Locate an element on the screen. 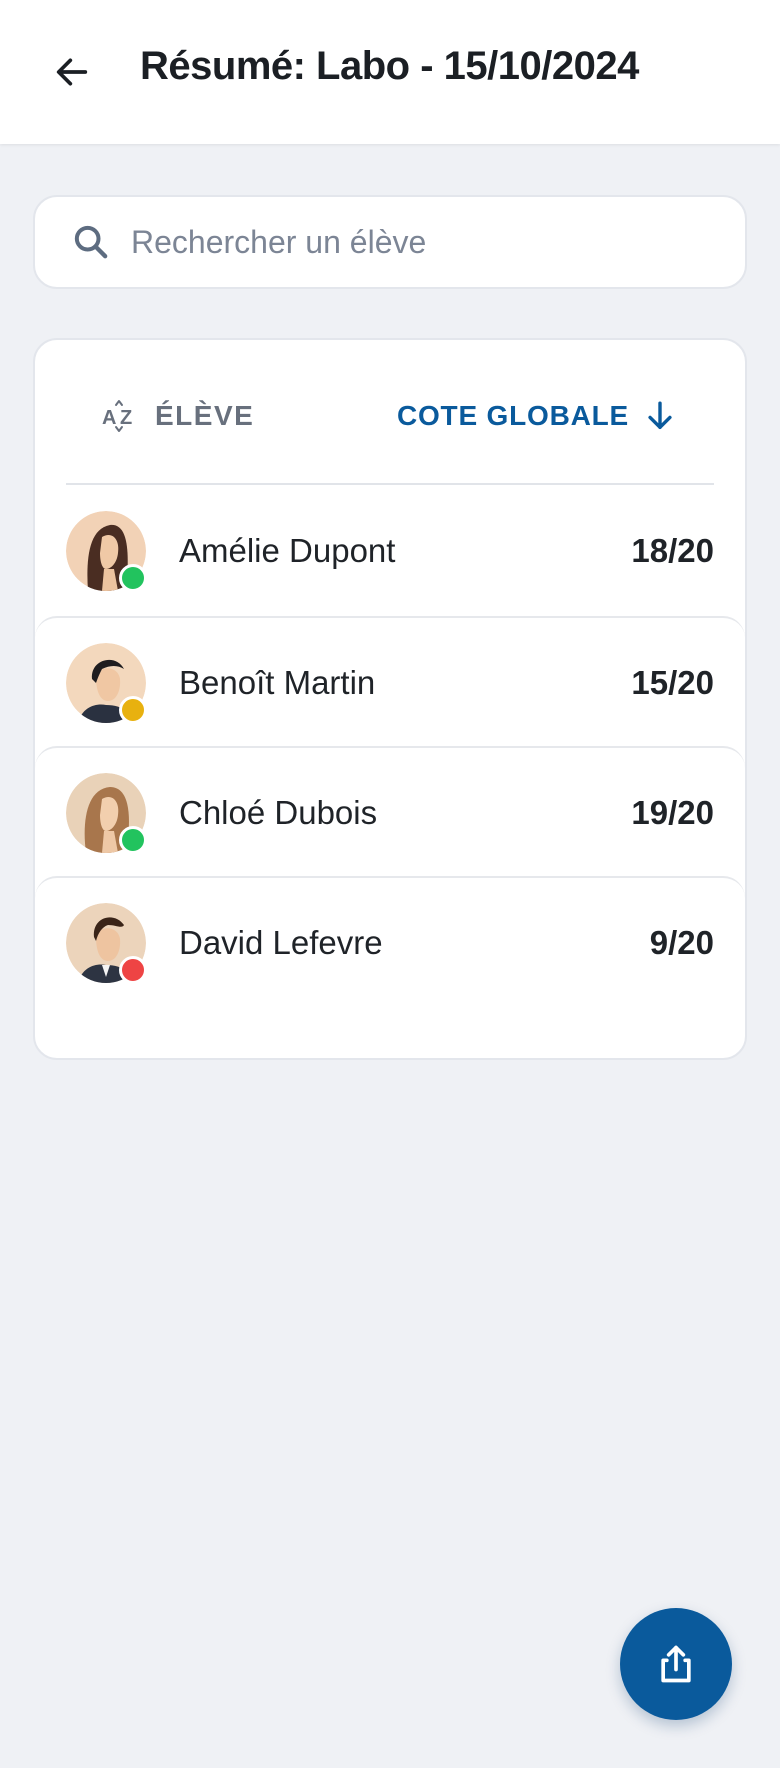 The width and height of the screenshot is (780, 1768). sort-by-name-label: ÉLÈVE is located at coordinates (205, 415).